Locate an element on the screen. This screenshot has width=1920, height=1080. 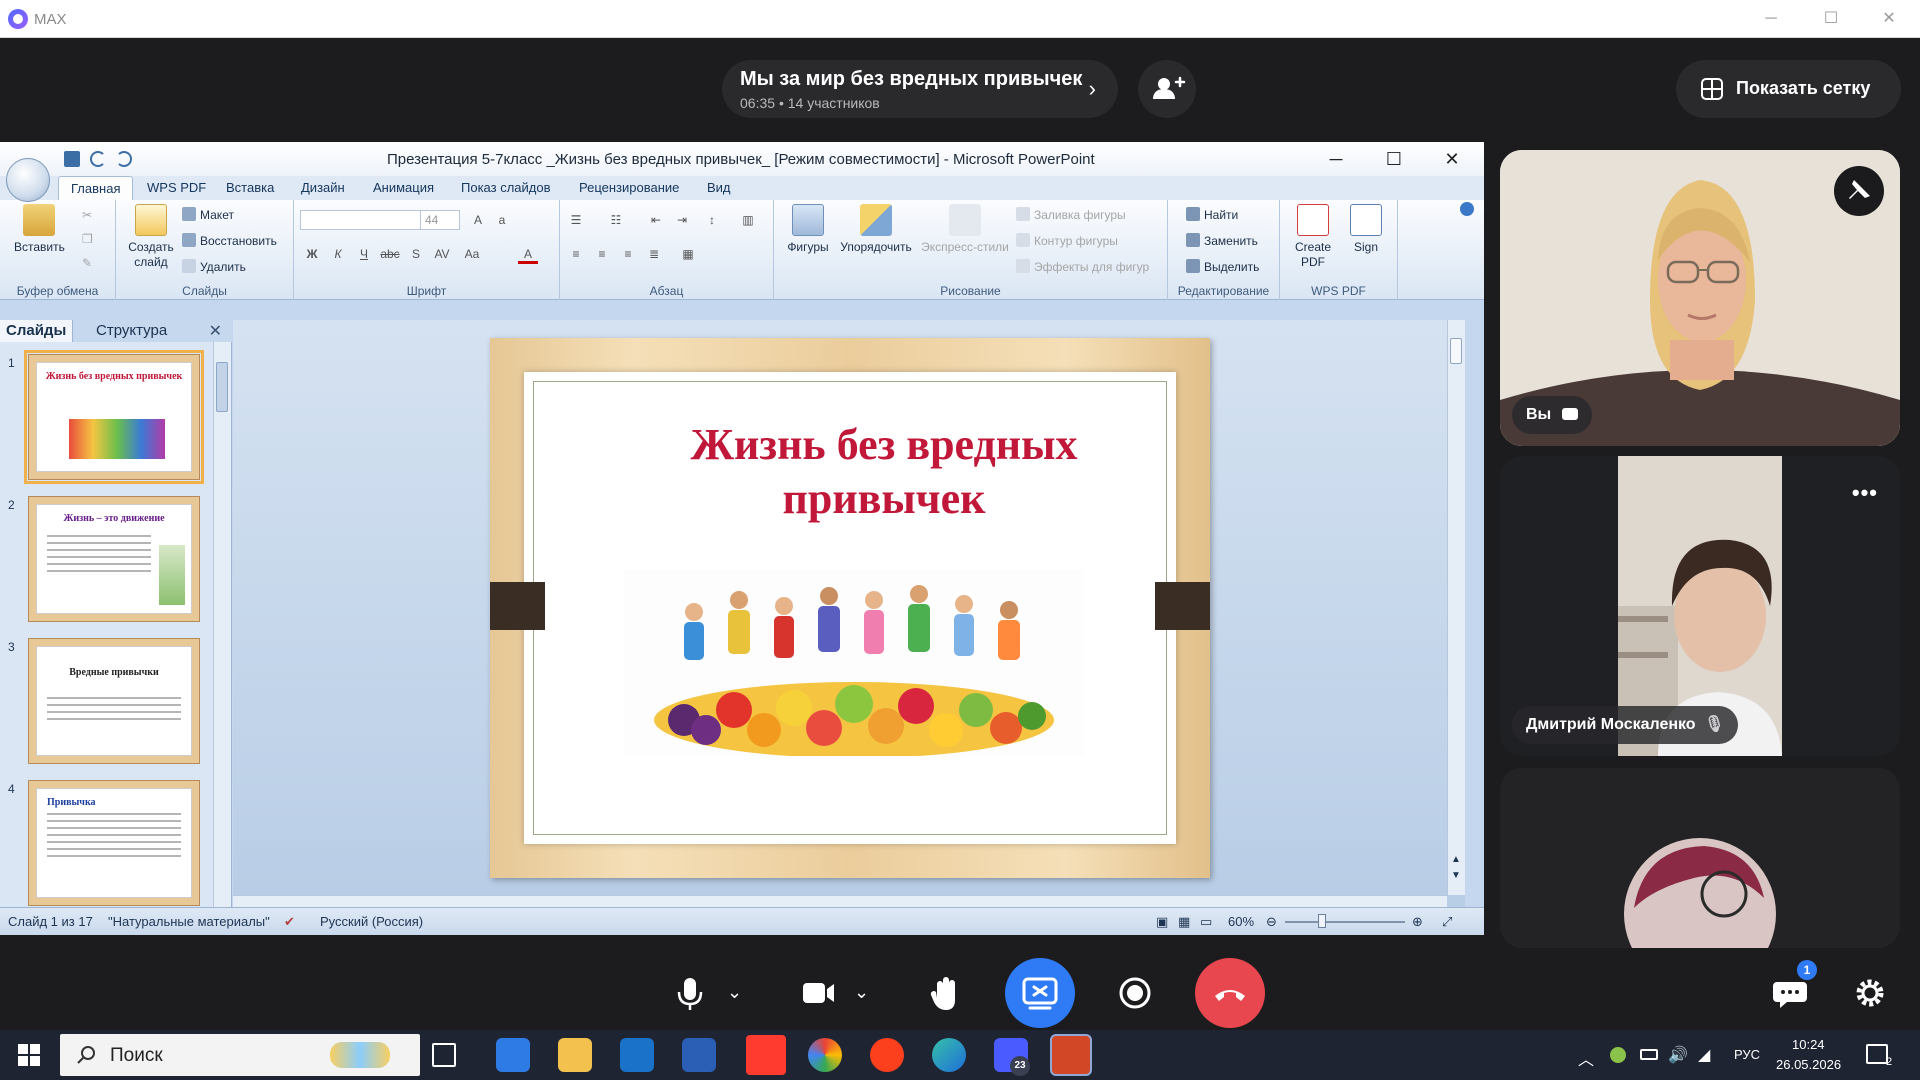
help-icon is located at coordinates (1467, 209).